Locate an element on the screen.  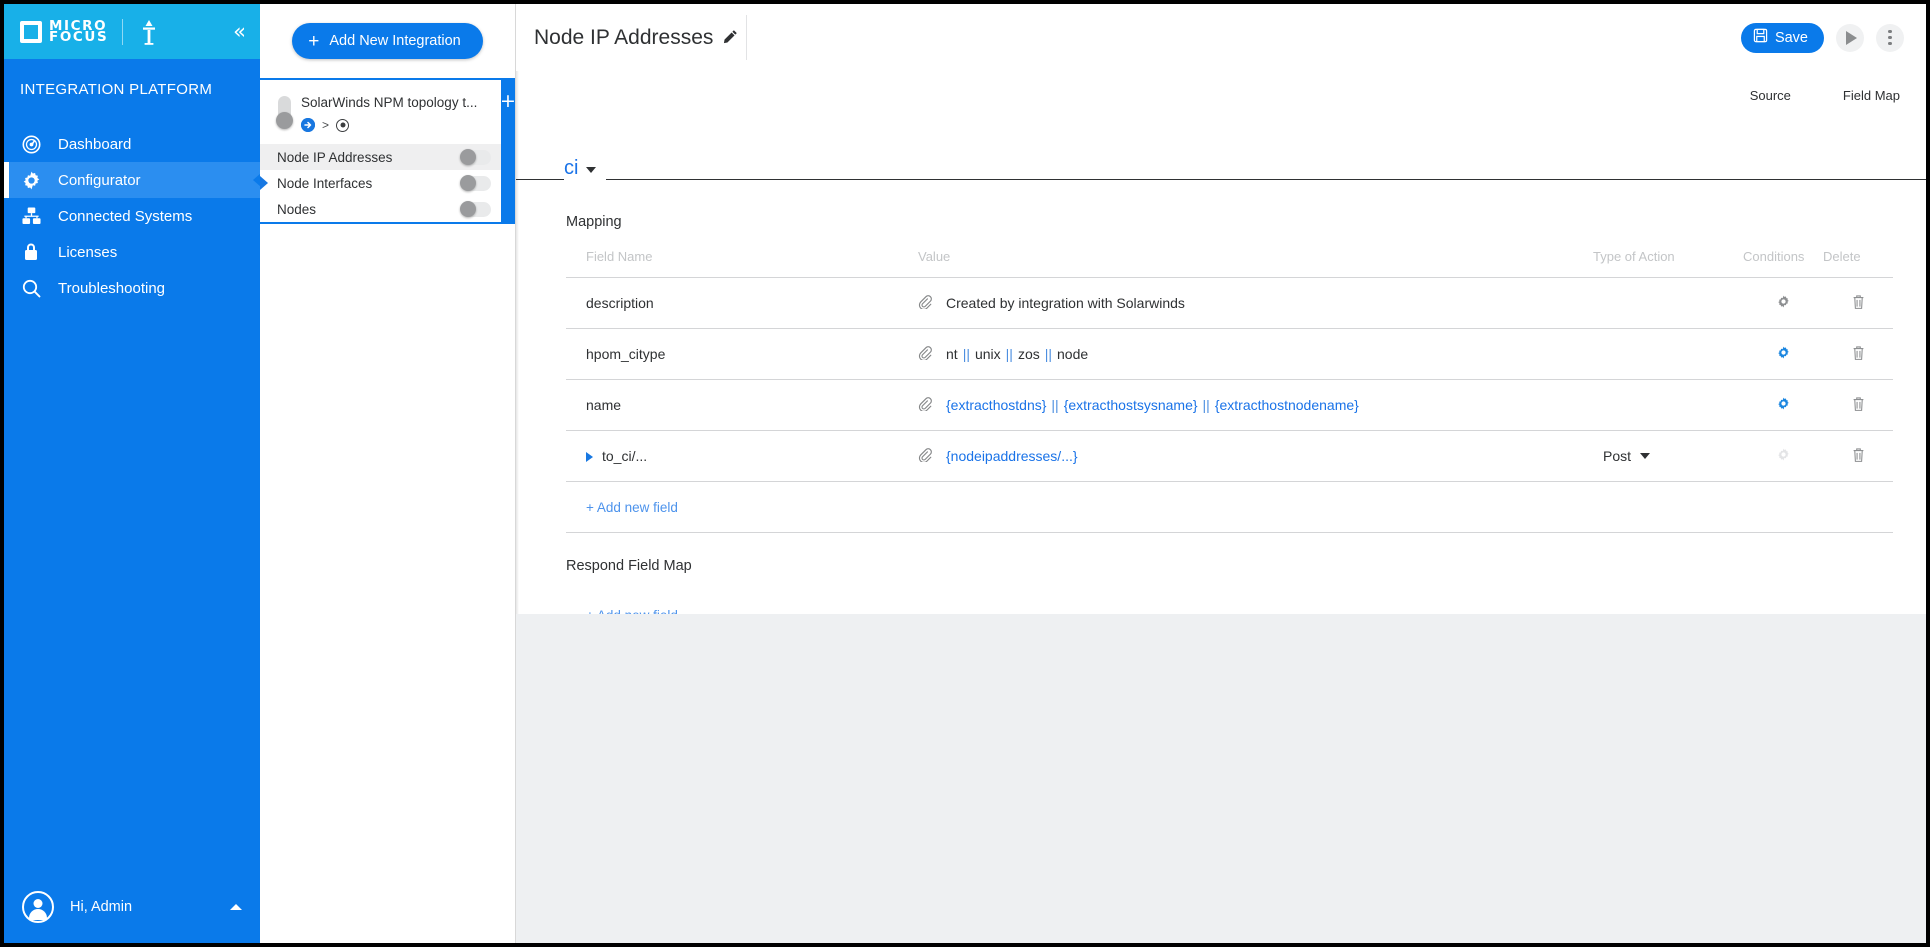
sidebar-item-configurator: Configurator is located at coordinates (132, 180).